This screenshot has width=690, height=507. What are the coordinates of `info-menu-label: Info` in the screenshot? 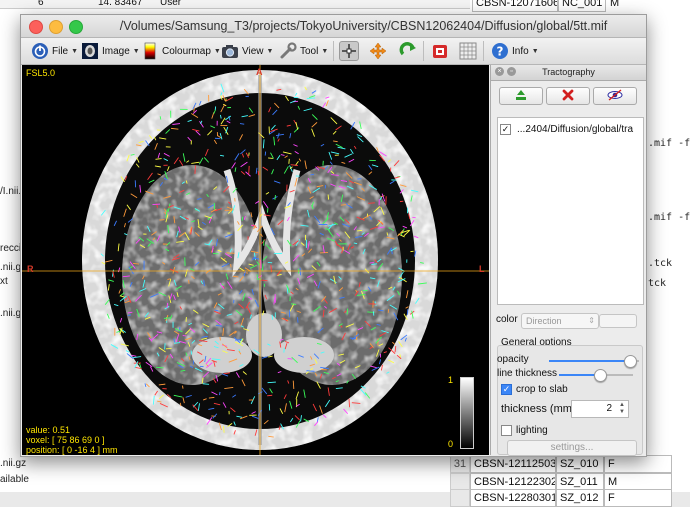 It's located at (520, 51).